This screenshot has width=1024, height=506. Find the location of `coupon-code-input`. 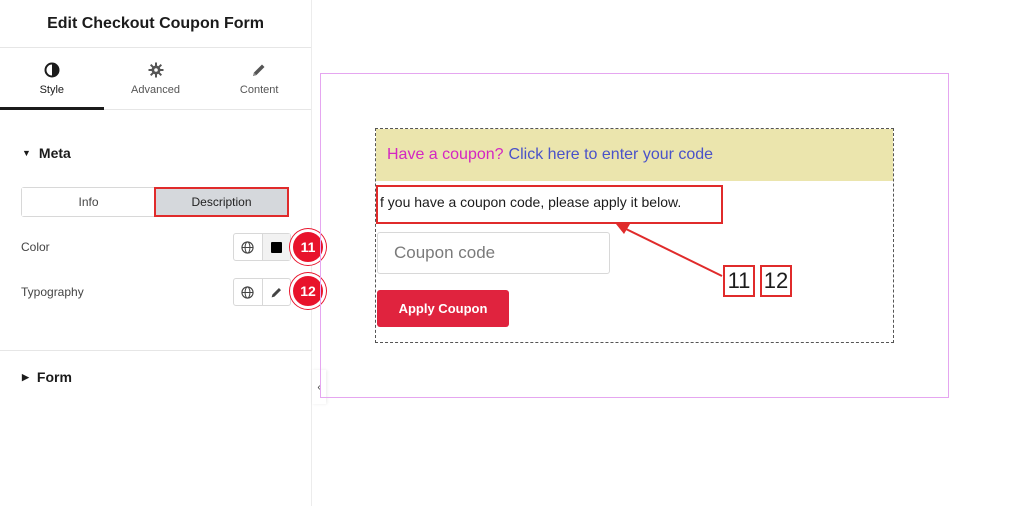

coupon-code-input is located at coordinates (493, 253).